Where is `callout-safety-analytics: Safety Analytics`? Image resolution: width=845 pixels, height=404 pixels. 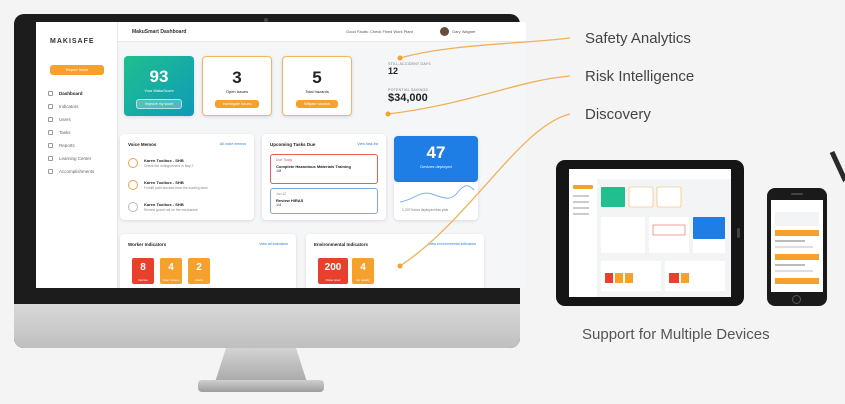
callout-safety-analytics: Safety Analytics is located at coordinates (638, 38).